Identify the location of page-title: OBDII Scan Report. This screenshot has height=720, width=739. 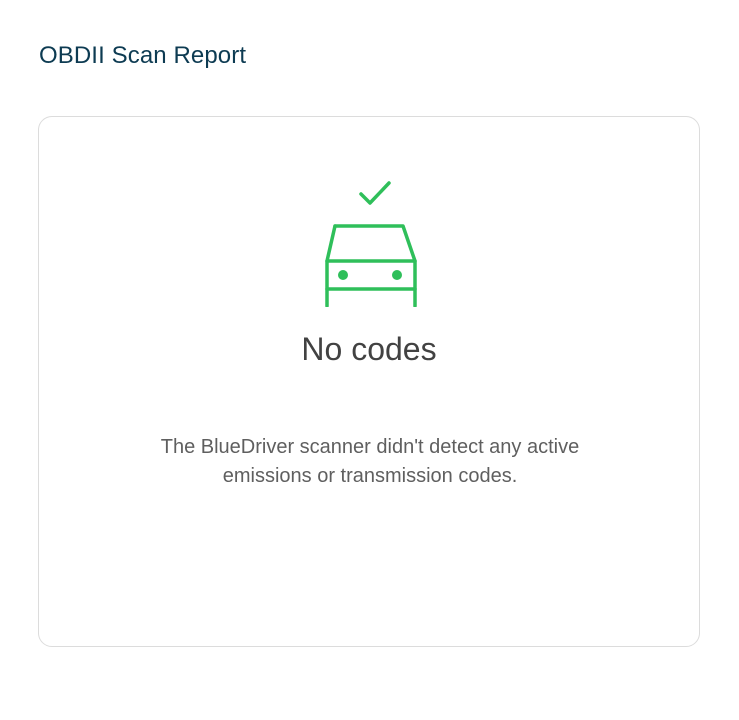
(143, 55).